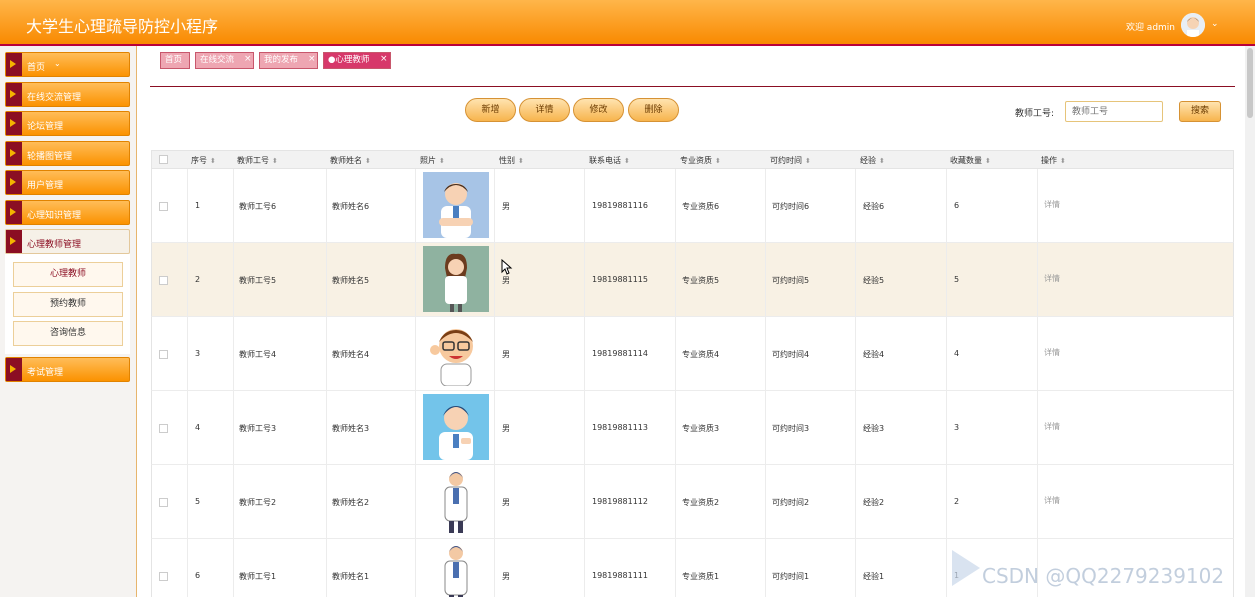 Image resolution: width=1255 pixels, height=597 pixels. I want to click on table-row: 3 教师工号4 教师姓名4 男 19819881114 专业资质4 可约时间4 经验4 4 详情, so click(692, 354).